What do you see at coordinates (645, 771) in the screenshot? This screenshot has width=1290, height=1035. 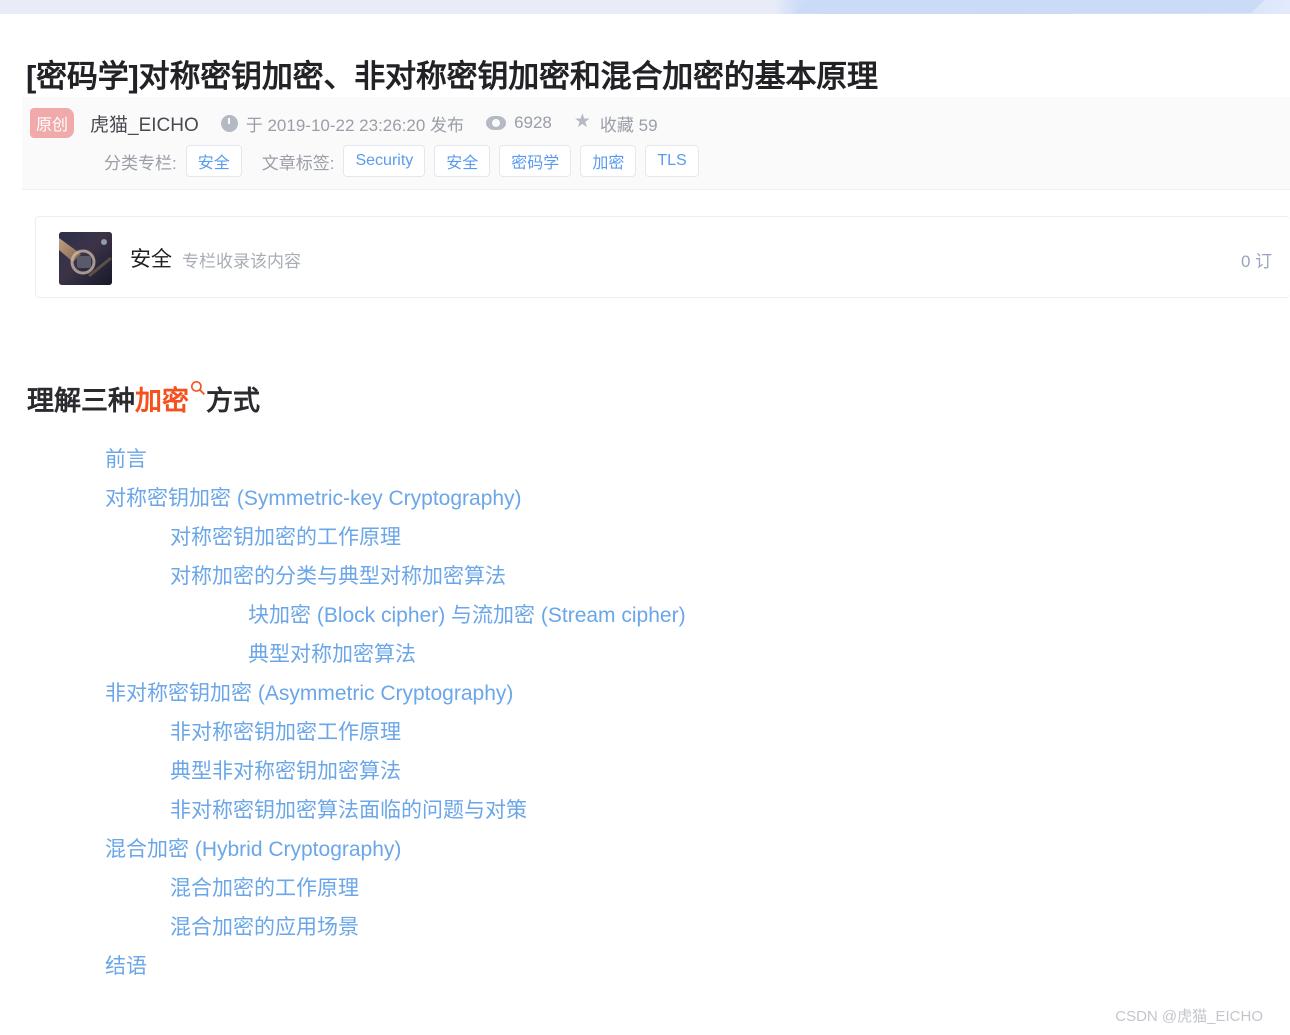 I see `toc-link: 典型非对称密钥加密算法` at bounding box center [645, 771].